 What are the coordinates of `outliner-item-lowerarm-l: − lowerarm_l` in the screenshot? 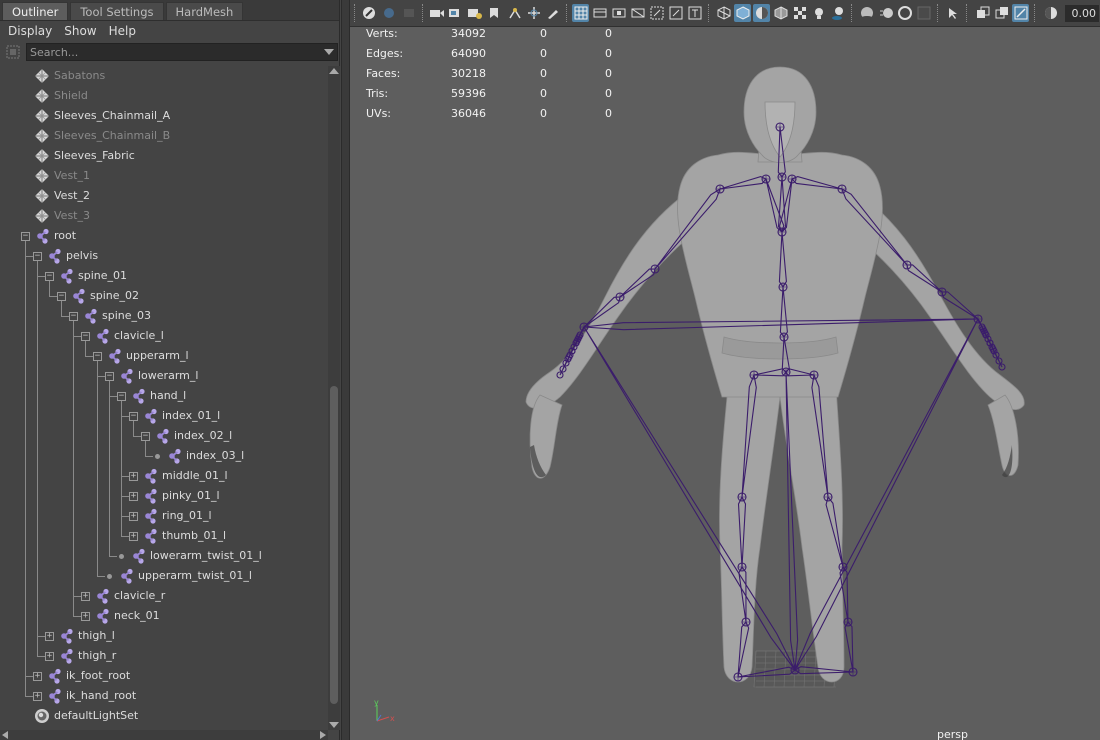 It's located at (164, 376).